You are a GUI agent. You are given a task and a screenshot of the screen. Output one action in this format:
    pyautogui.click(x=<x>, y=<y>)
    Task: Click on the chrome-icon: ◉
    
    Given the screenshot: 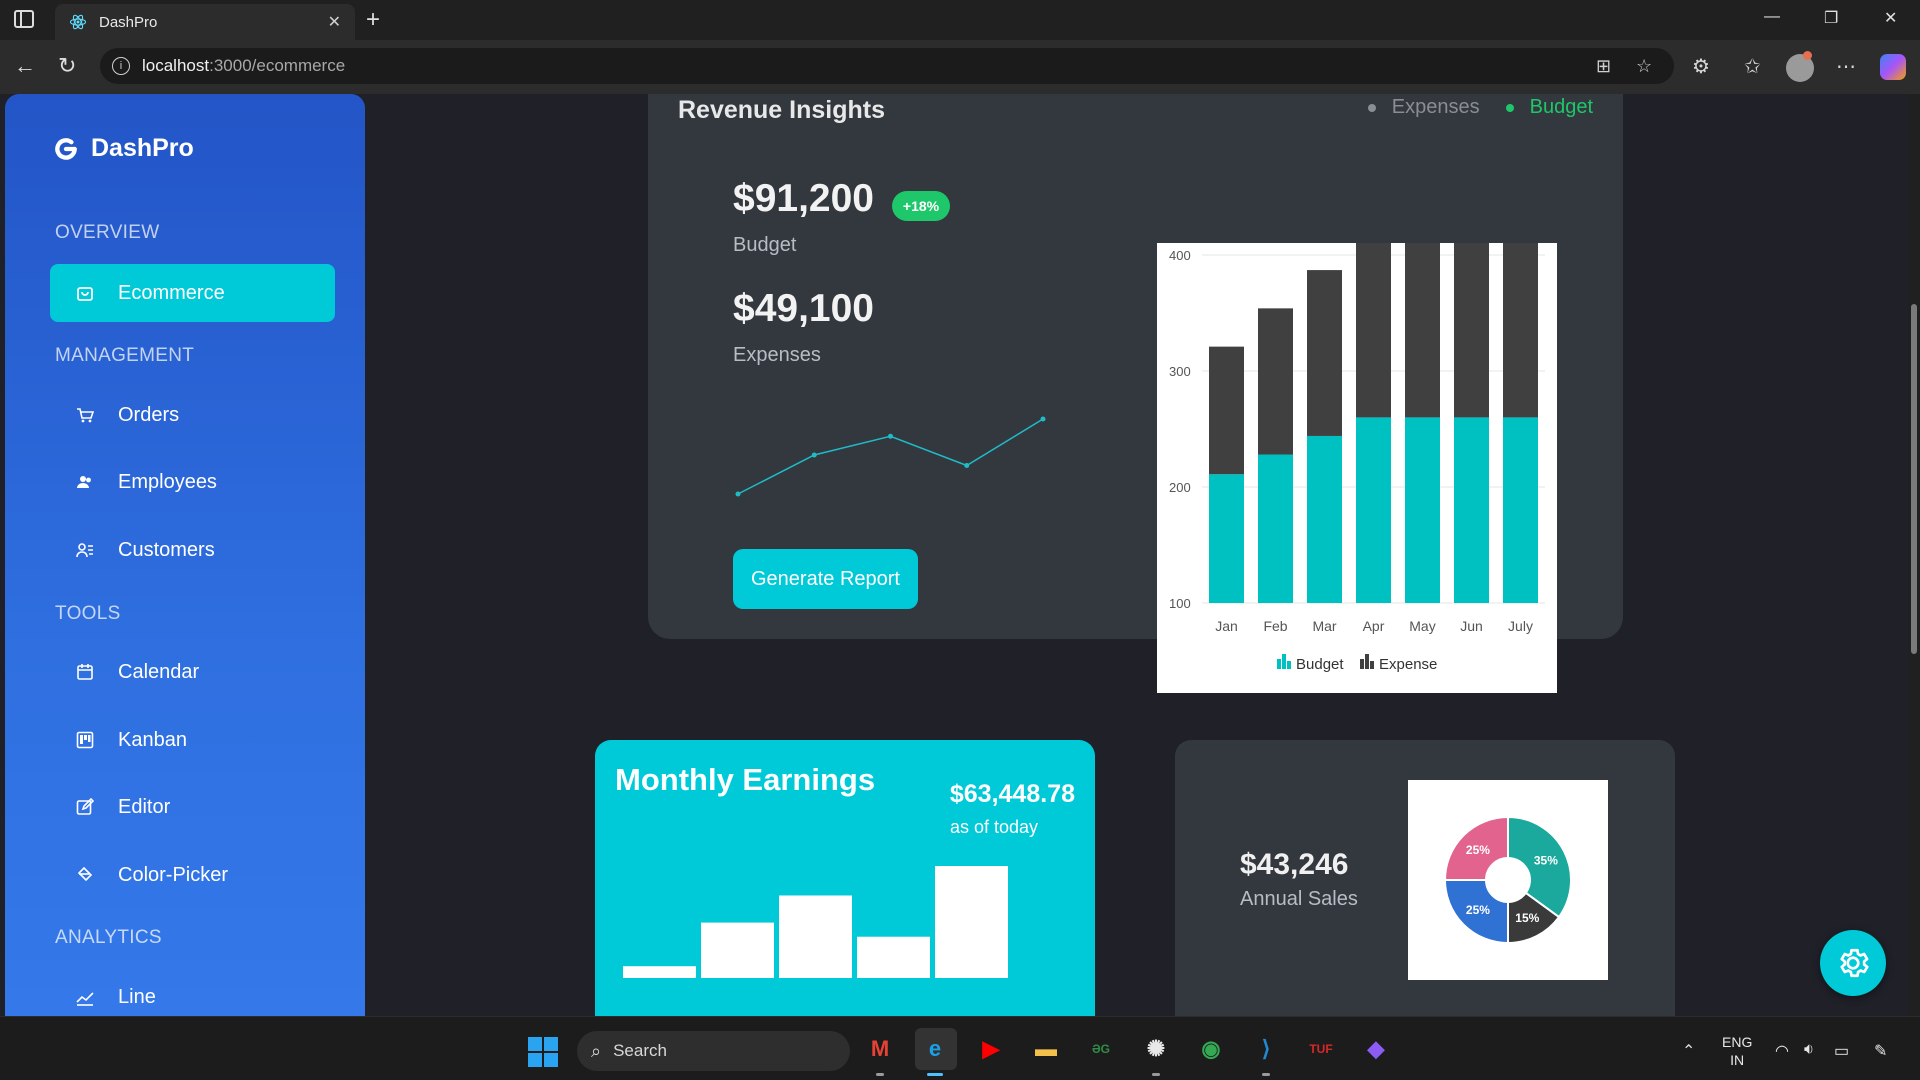 What is the action you would take?
    pyautogui.click(x=1211, y=1049)
    